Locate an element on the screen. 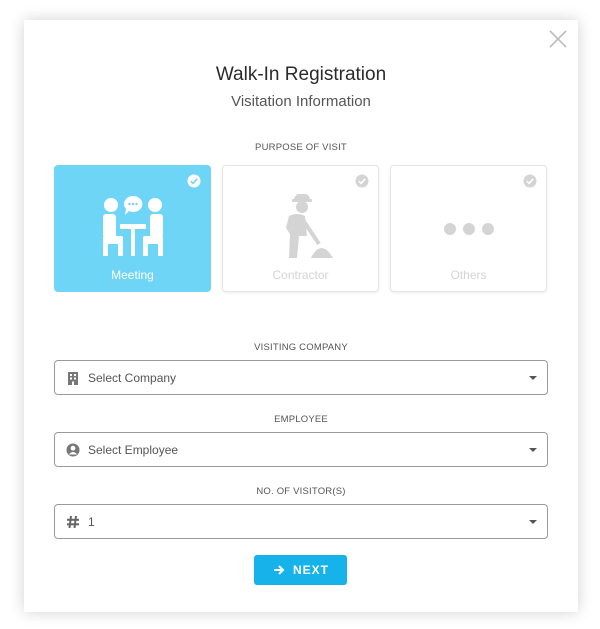 The width and height of the screenshot is (600, 629). company-select: Select Company is located at coordinates (301, 377).